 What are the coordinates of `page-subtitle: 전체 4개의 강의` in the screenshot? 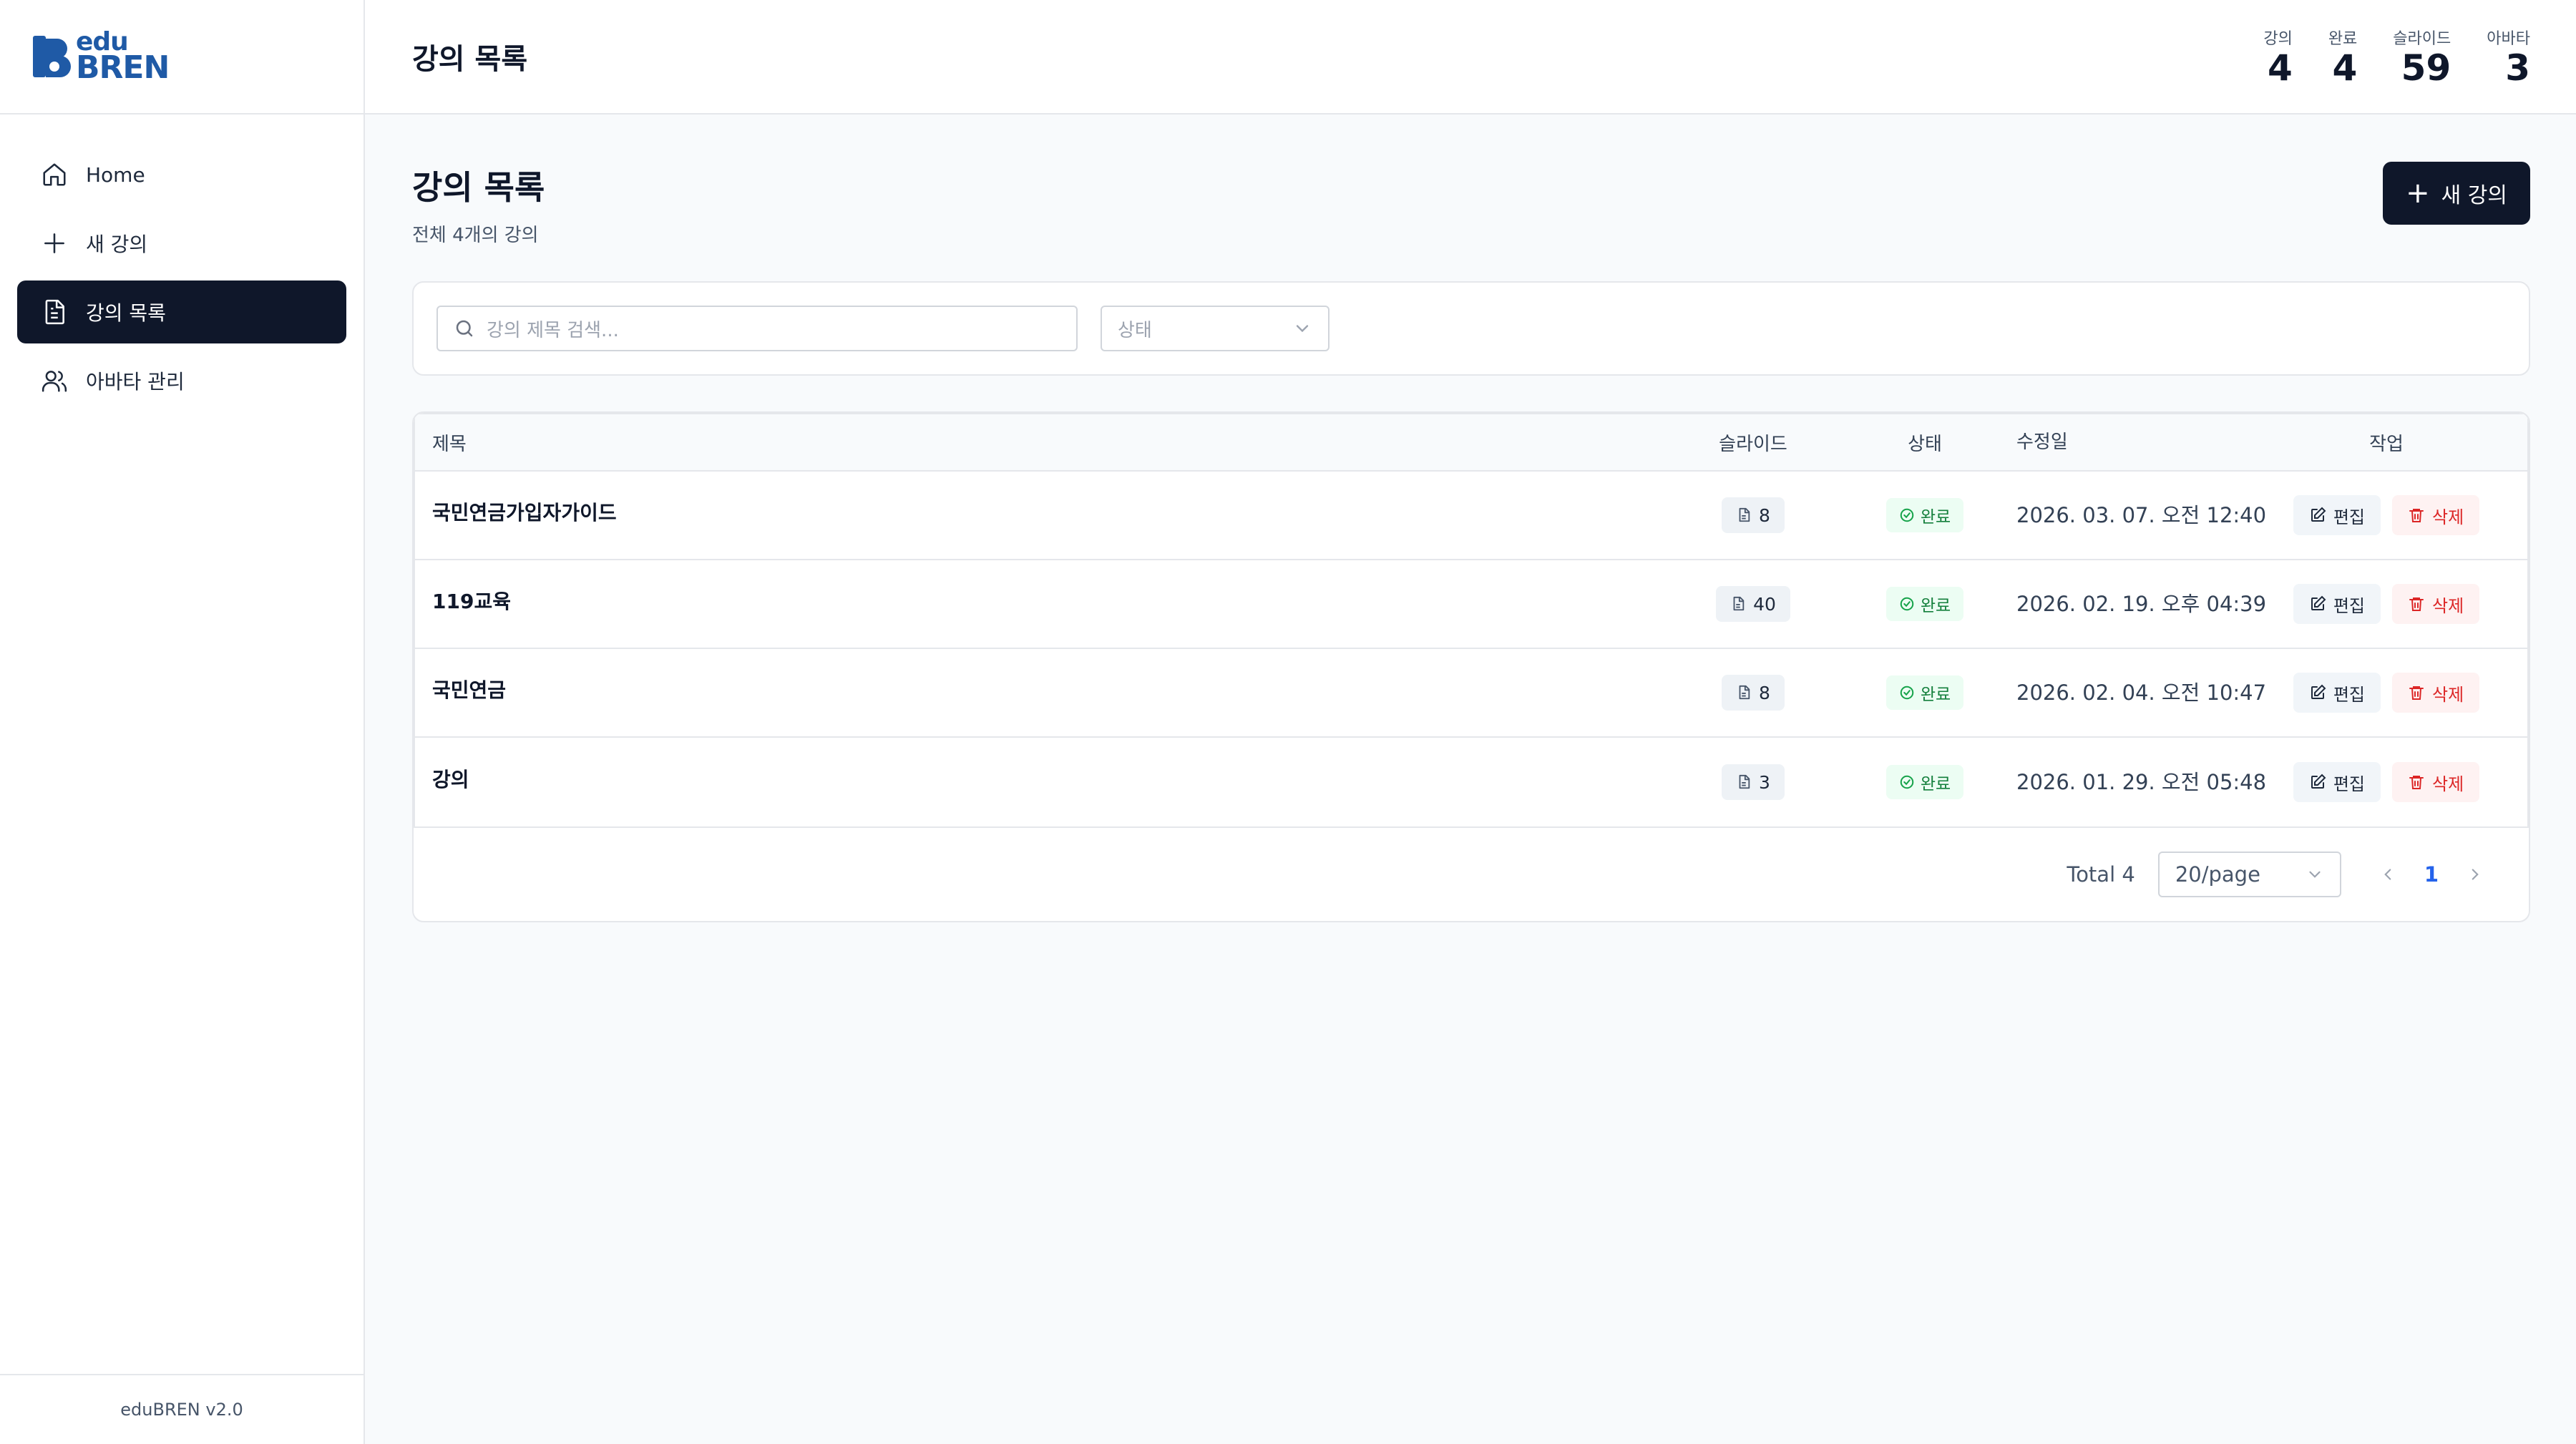 It's located at (475, 236).